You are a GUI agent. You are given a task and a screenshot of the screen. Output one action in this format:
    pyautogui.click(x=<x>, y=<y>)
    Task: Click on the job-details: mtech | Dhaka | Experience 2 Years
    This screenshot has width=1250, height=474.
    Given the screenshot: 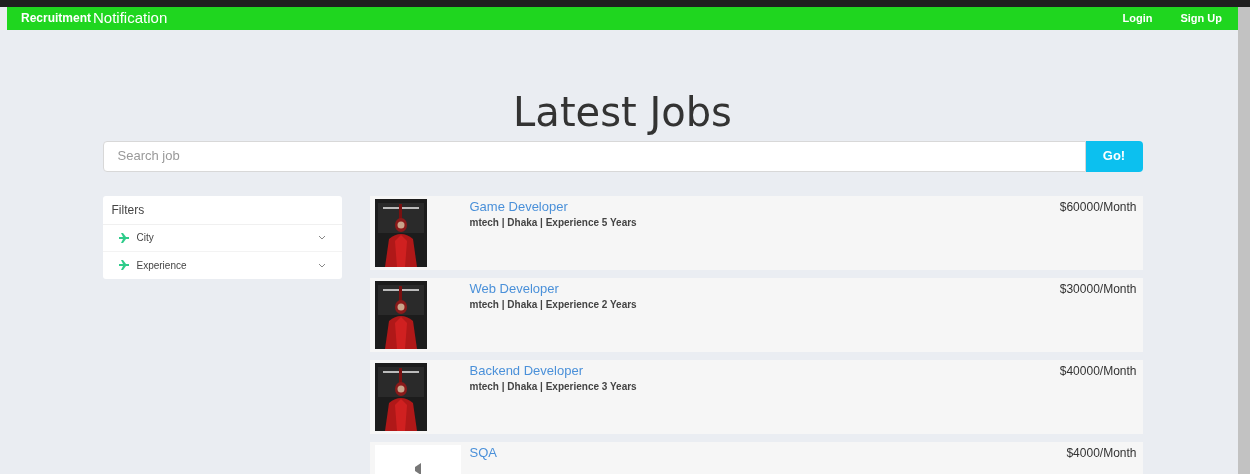 What is the action you would take?
    pyautogui.click(x=553, y=304)
    